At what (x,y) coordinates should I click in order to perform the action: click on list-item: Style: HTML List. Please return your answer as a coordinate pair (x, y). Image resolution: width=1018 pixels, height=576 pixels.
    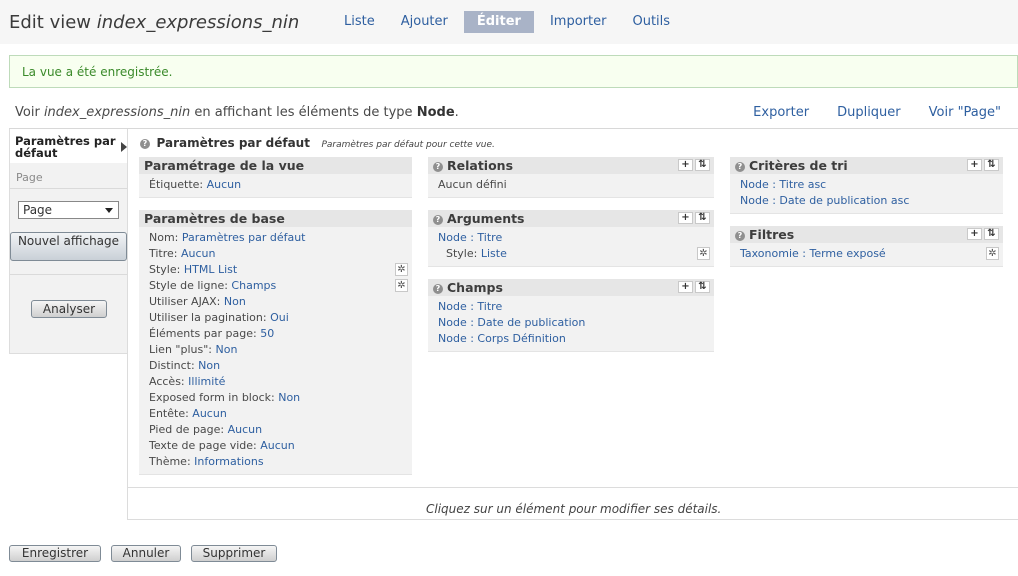
    Looking at the image, I should click on (193, 269).